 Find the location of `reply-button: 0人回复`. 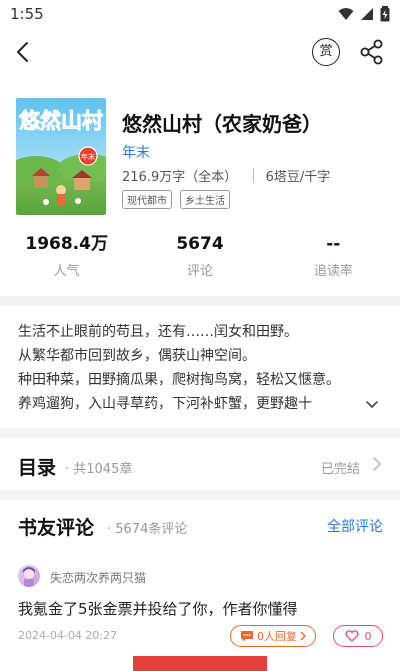

reply-button: 0人回复 is located at coordinates (273, 636).